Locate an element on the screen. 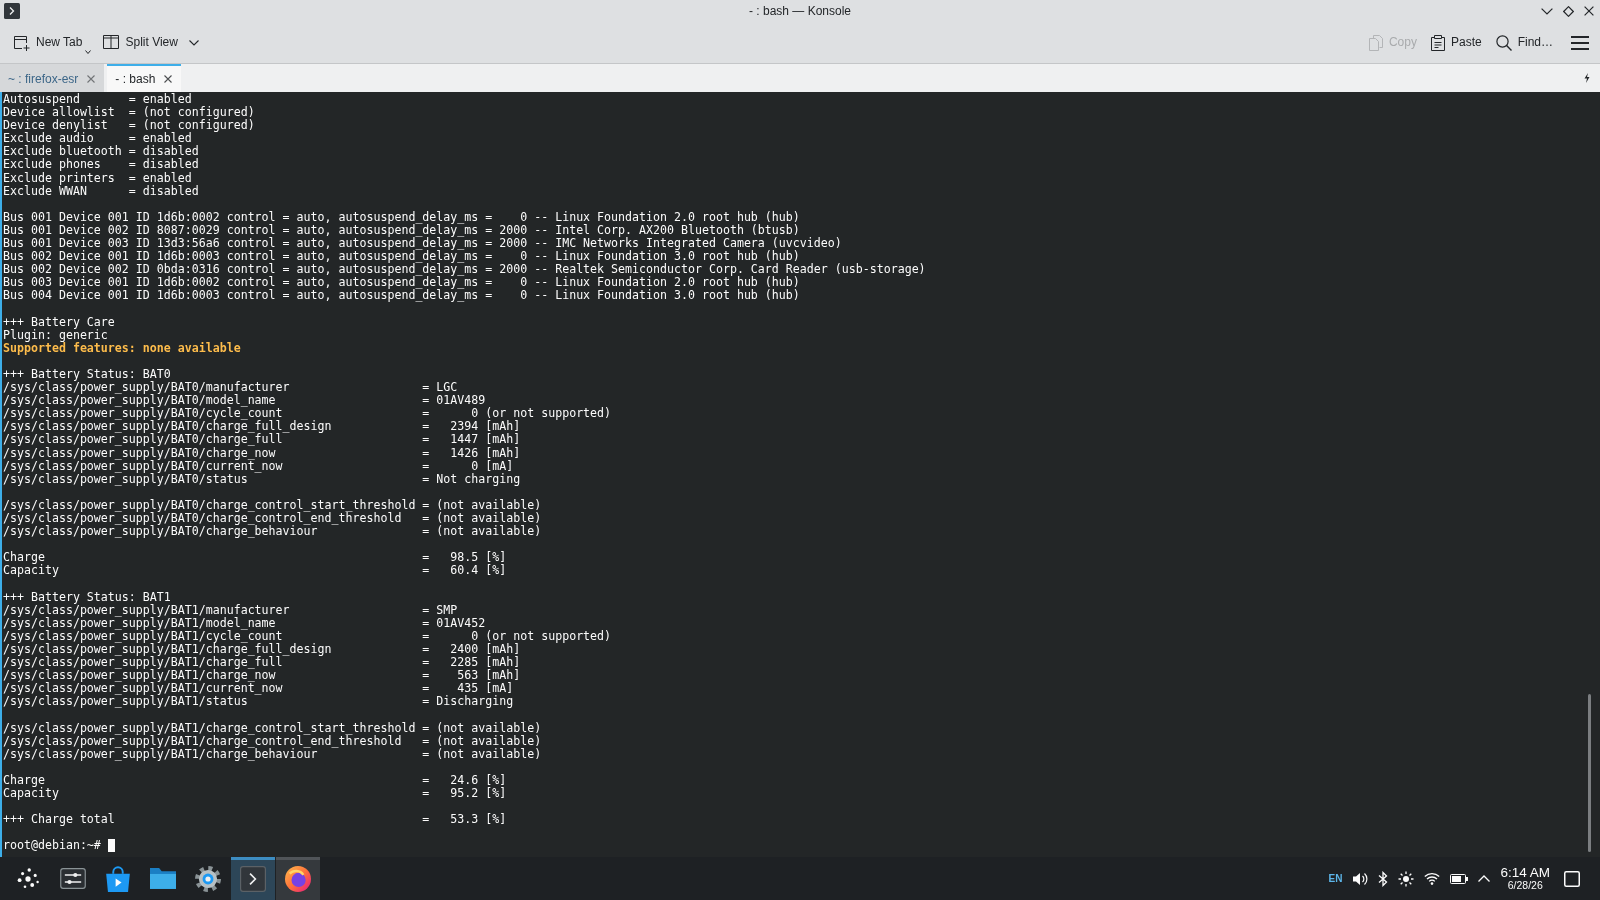 This screenshot has width=1600, height=900. terminal-line: /sys/class/power_supply/BAT0/charge_full = 1447 [mAh] is located at coordinates (262, 440).